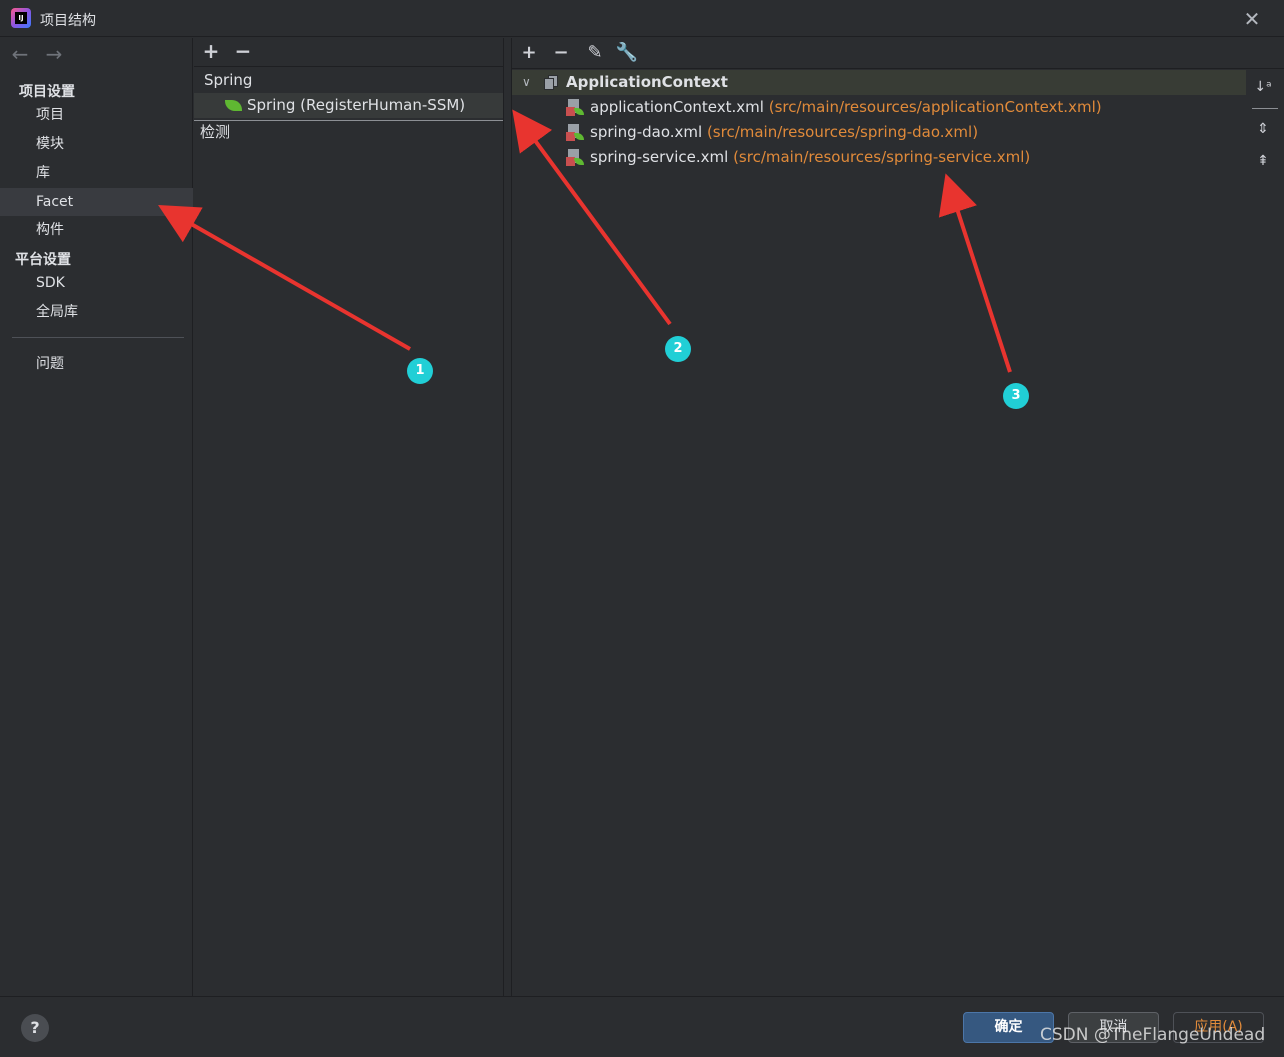 This screenshot has width=1284, height=1057. Describe the element at coordinates (96, 115) in the screenshot. I see `nav-item-project: 项目` at that location.